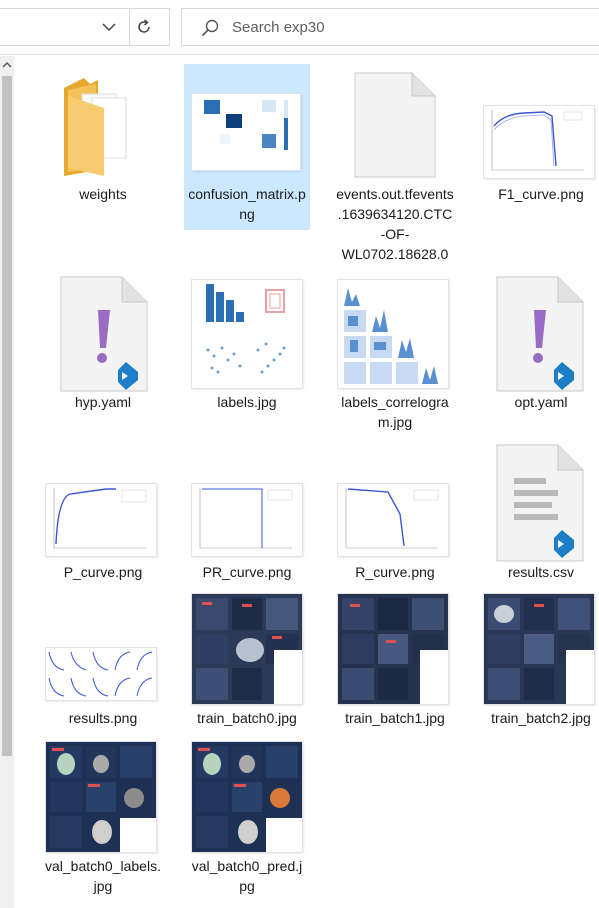  I want to click on results-thumbnail, so click(101, 674).